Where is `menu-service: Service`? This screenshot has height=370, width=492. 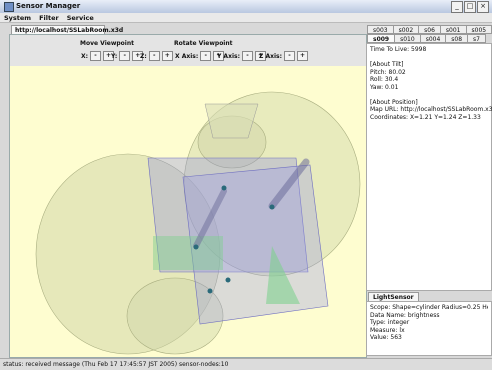 menu-service: Service is located at coordinates (80, 17).